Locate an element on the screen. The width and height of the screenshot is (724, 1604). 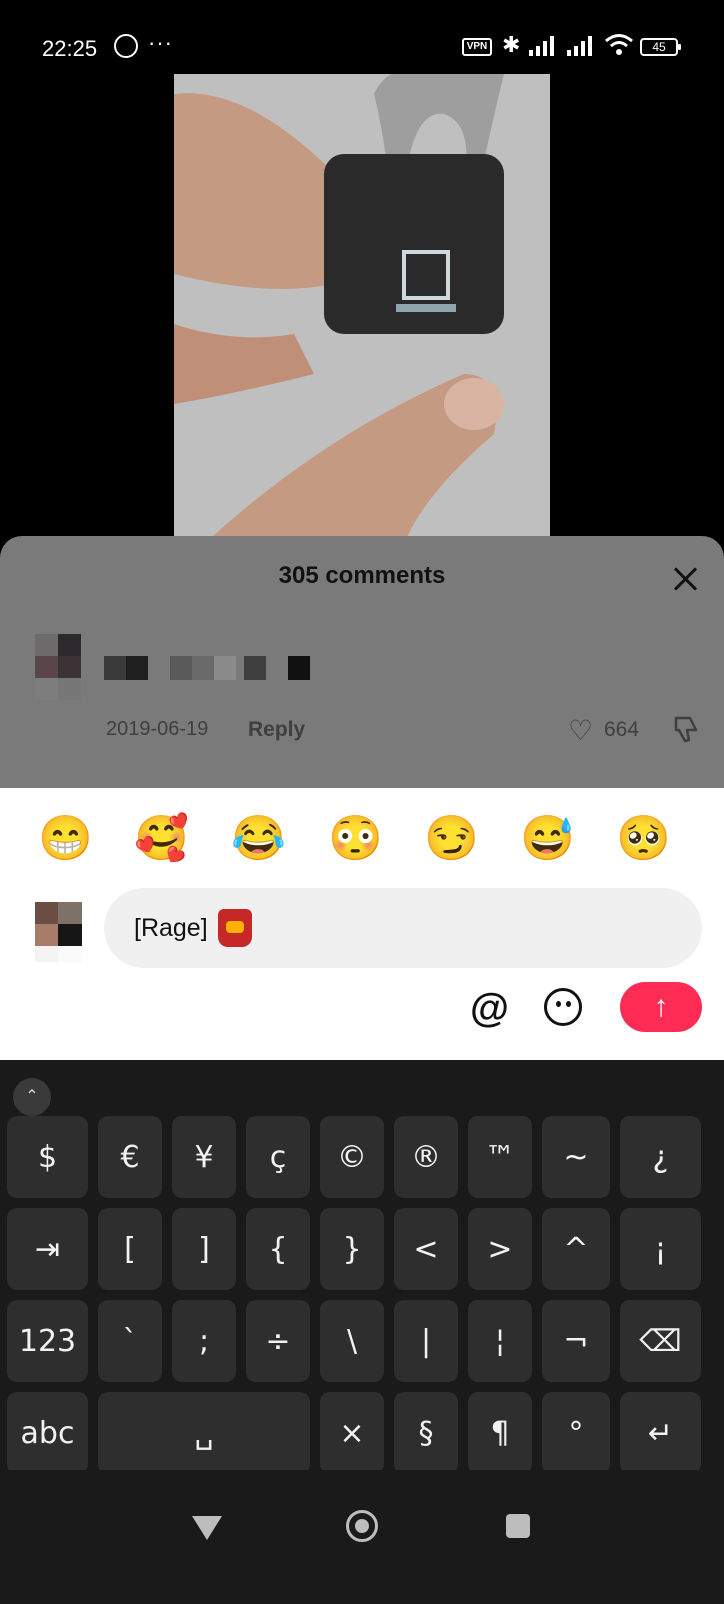
key-division: ÷ is located at coordinates (278, 1341).